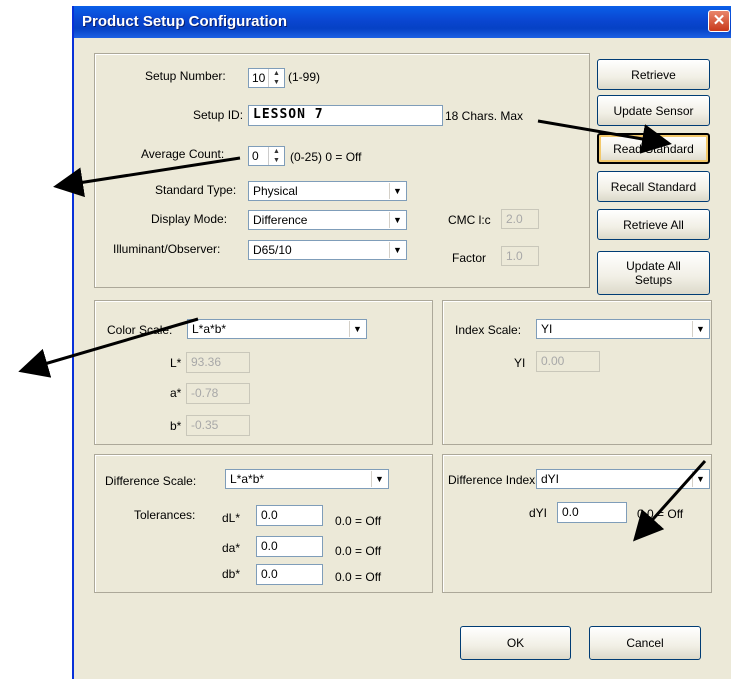  I want to click on color-scale-label: Color Scale:, so click(140, 330).